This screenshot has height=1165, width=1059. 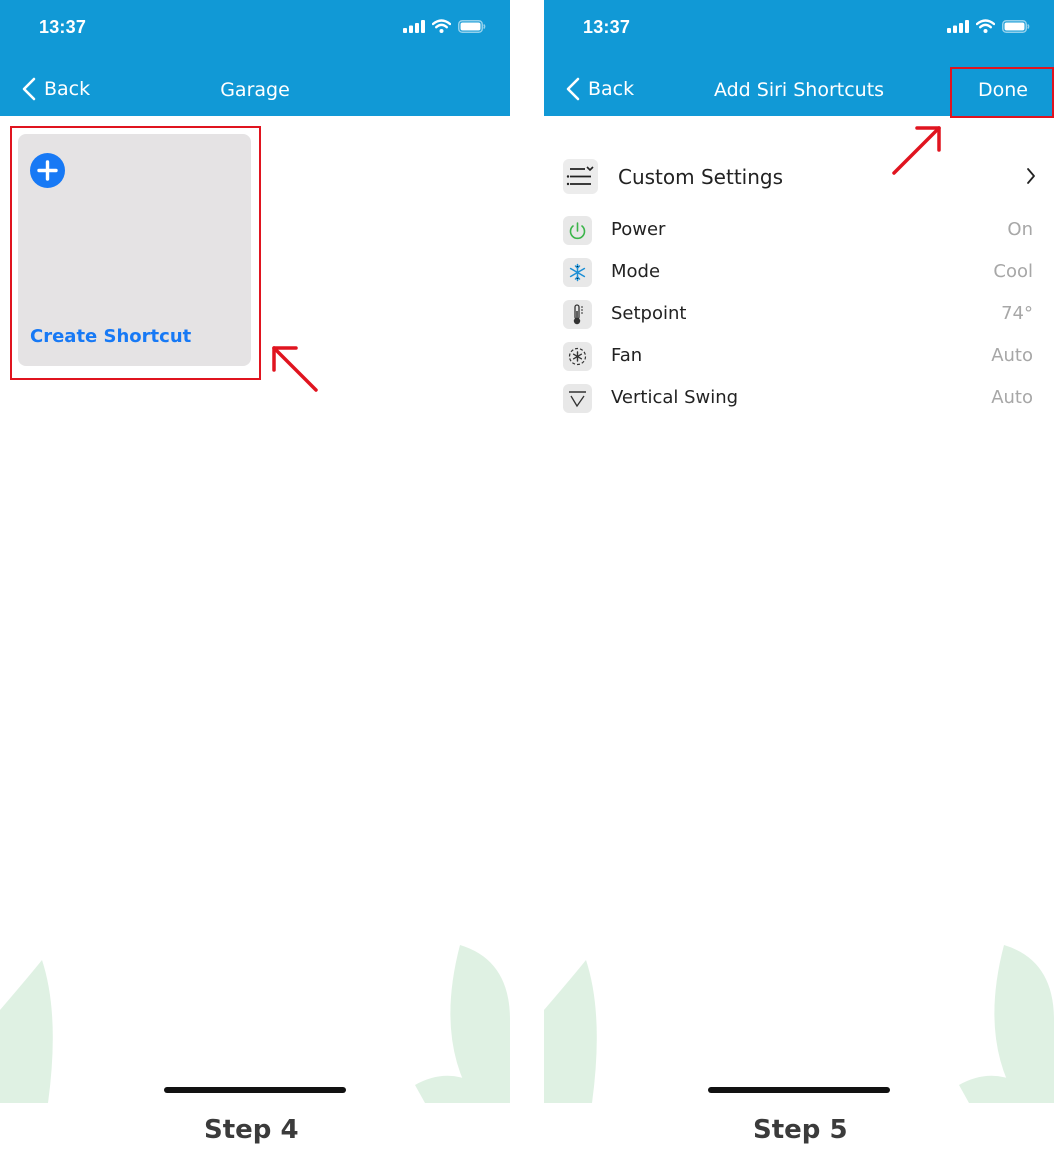 What do you see at coordinates (649, 313) in the screenshot?
I see `setting-label: Setpoint` at bounding box center [649, 313].